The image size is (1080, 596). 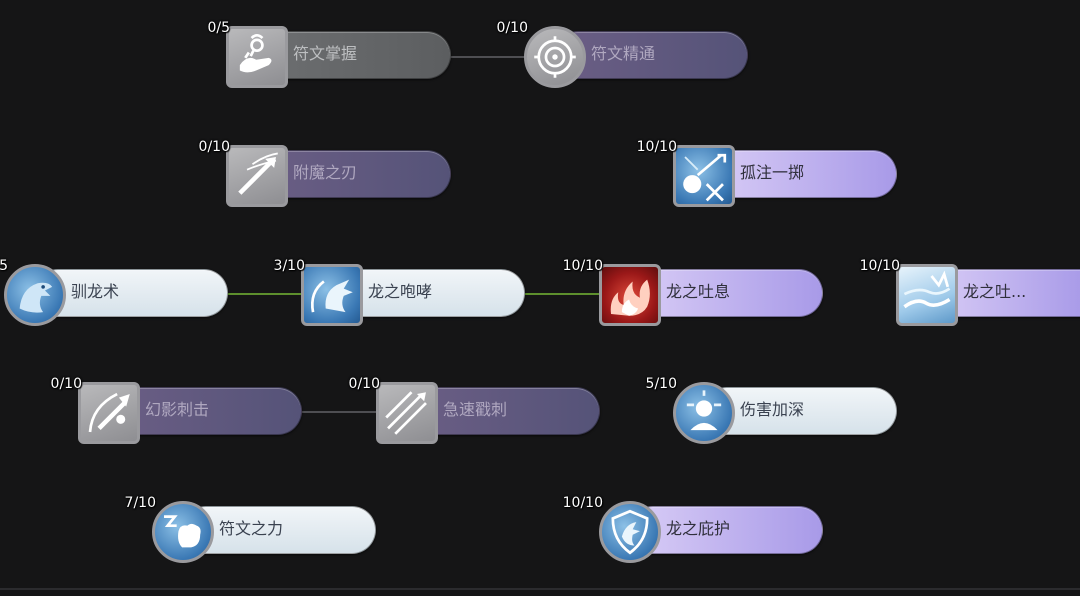 I want to click on skill-level: 5/10, so click(x=661, y=384).